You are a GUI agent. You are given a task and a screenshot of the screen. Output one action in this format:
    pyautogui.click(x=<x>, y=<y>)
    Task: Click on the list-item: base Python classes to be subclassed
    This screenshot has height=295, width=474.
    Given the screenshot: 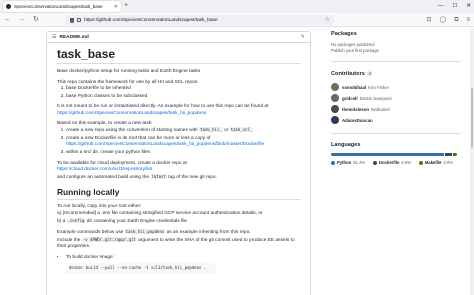 What is the action you would take?
    pyautogui.click(x=183, y=97)
    